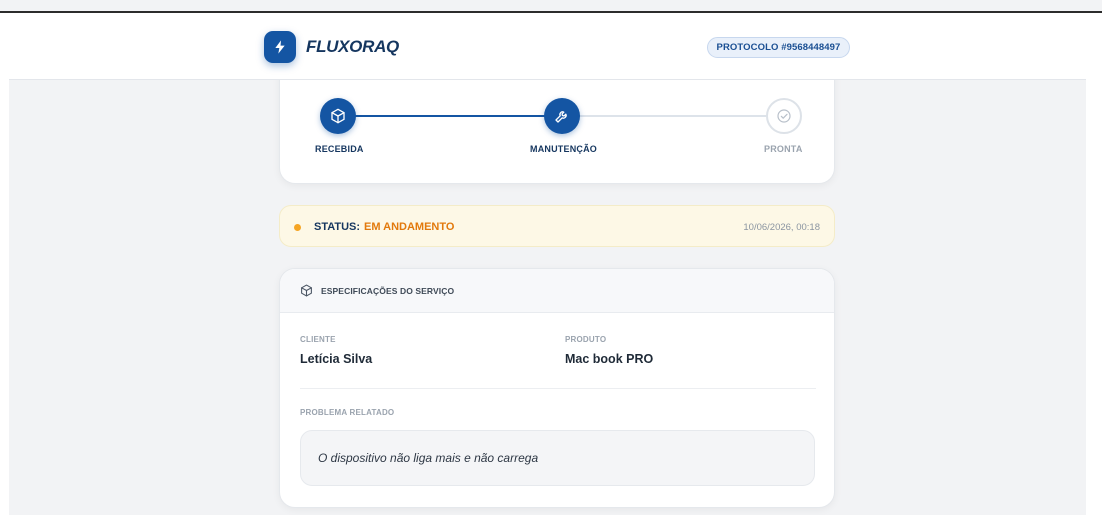 Image resolution: width=1102 pixels, height=515 pixels. Describe the element at coordinates (783, 149) in the screenshot. I see `step-ready-label: PRONTA` at that location.